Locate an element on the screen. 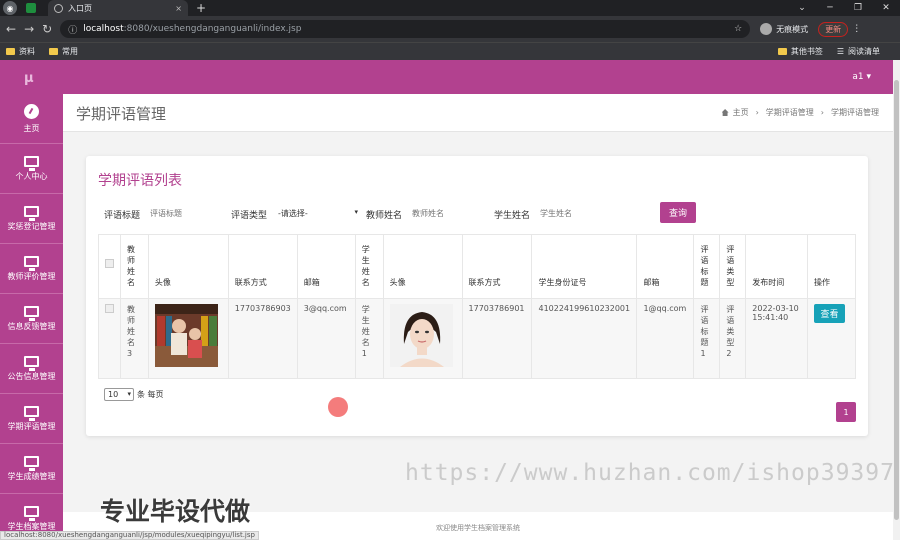 Image resolution: width=900 pixels, height=540 pixels. home-icon is located at coordinates (725, 112).